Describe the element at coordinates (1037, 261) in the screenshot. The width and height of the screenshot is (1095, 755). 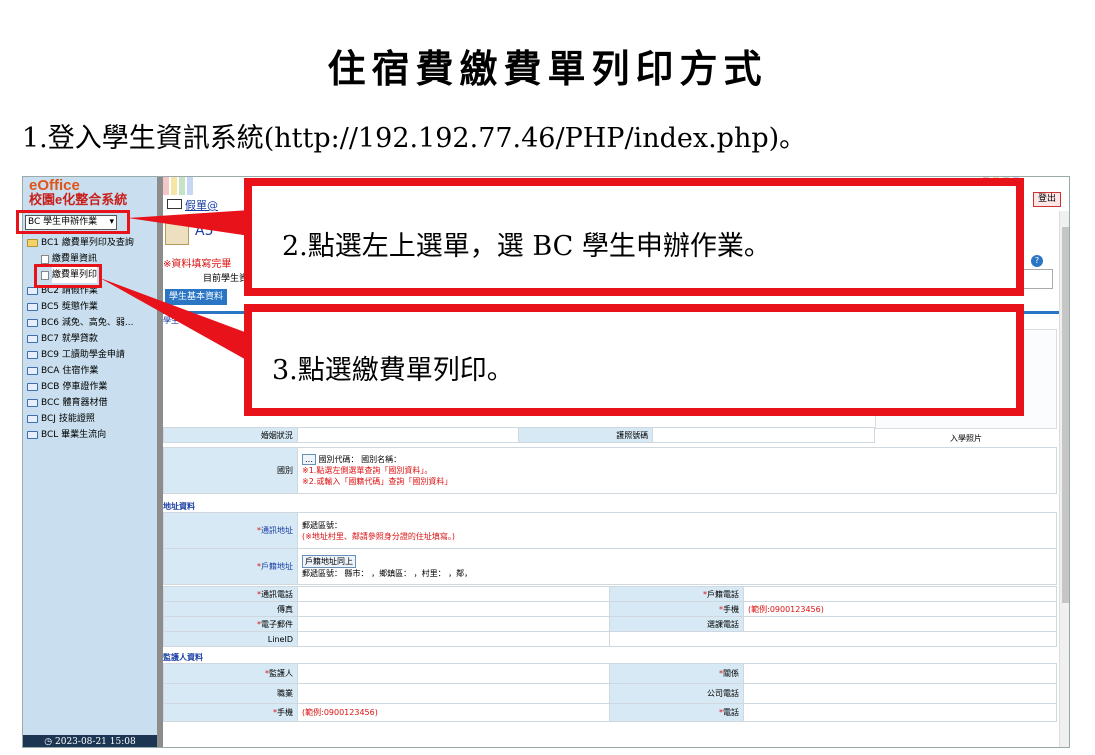
I see `question-icon: ?` at that location.